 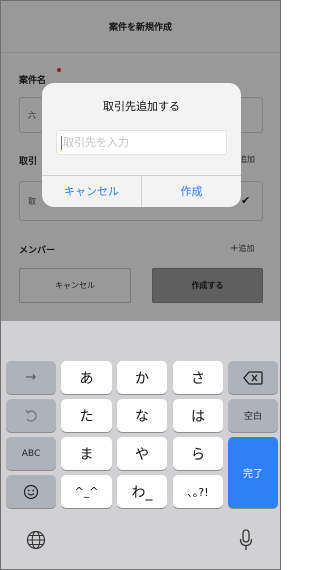 What do you see at coordinates (61, 143) in the screenshot?
I see `text-caret` at bounding box center [61, 143].